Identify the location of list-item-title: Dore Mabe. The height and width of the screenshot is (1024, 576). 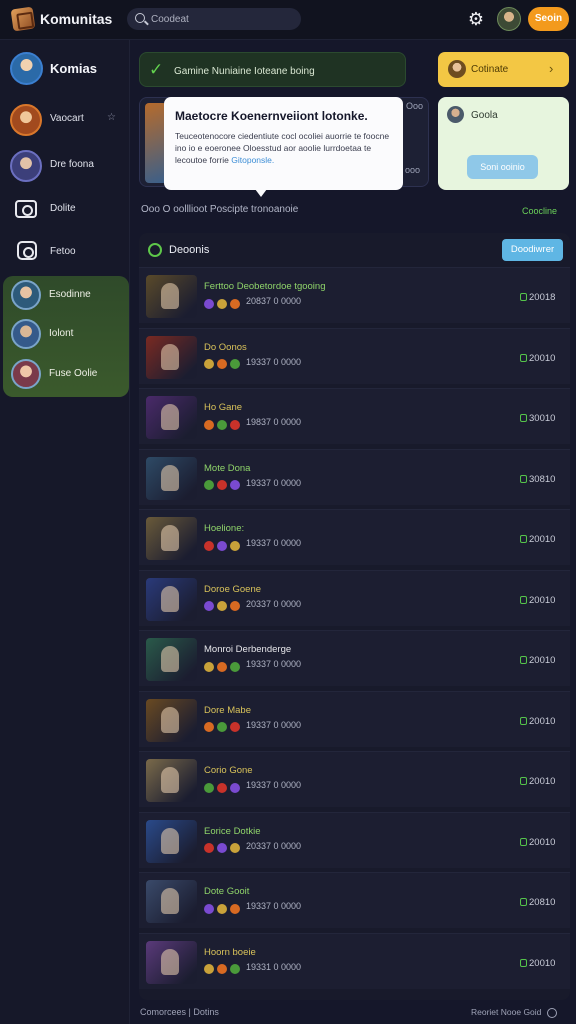
(227, 710).